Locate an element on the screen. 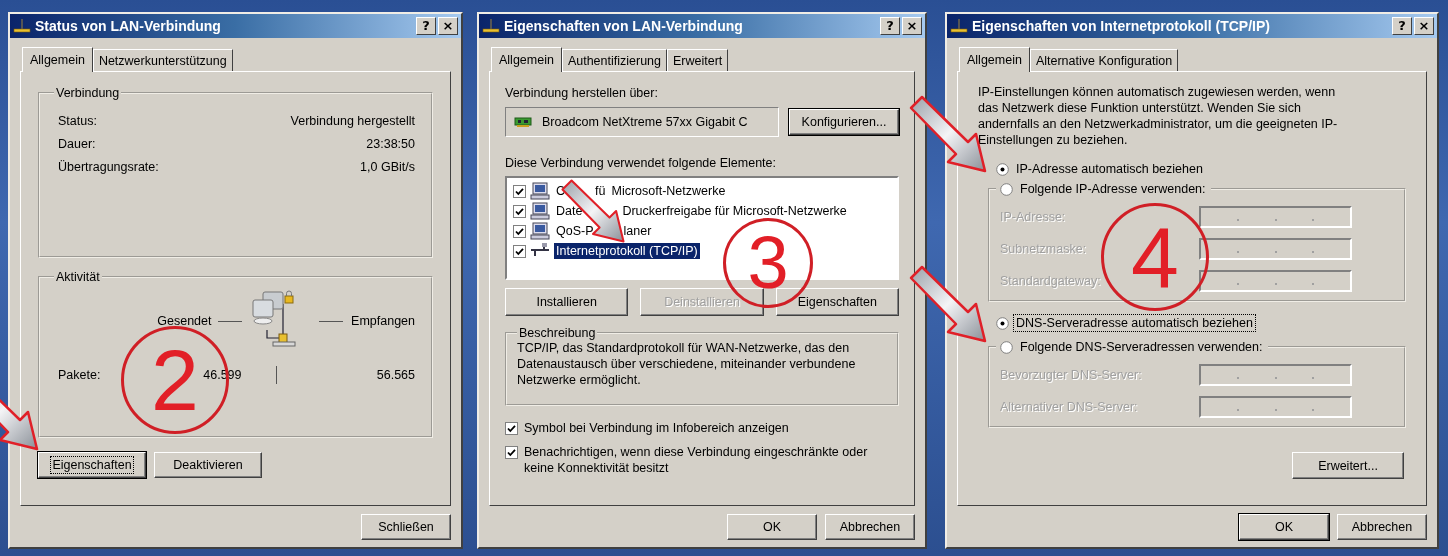 The width and height of the screenshot is (1448, 556). connect-via-label: Verbindung herstellen über: is located at coordinates (582, 93).